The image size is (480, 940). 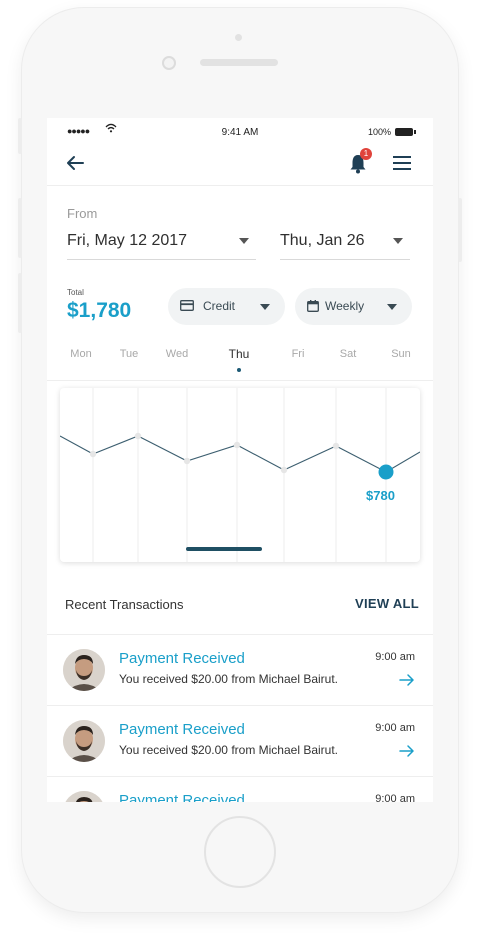 What do you see at coordinates (20, 136) in the screenshot?
I see `mute-switch` at bounding box center [20, 136].